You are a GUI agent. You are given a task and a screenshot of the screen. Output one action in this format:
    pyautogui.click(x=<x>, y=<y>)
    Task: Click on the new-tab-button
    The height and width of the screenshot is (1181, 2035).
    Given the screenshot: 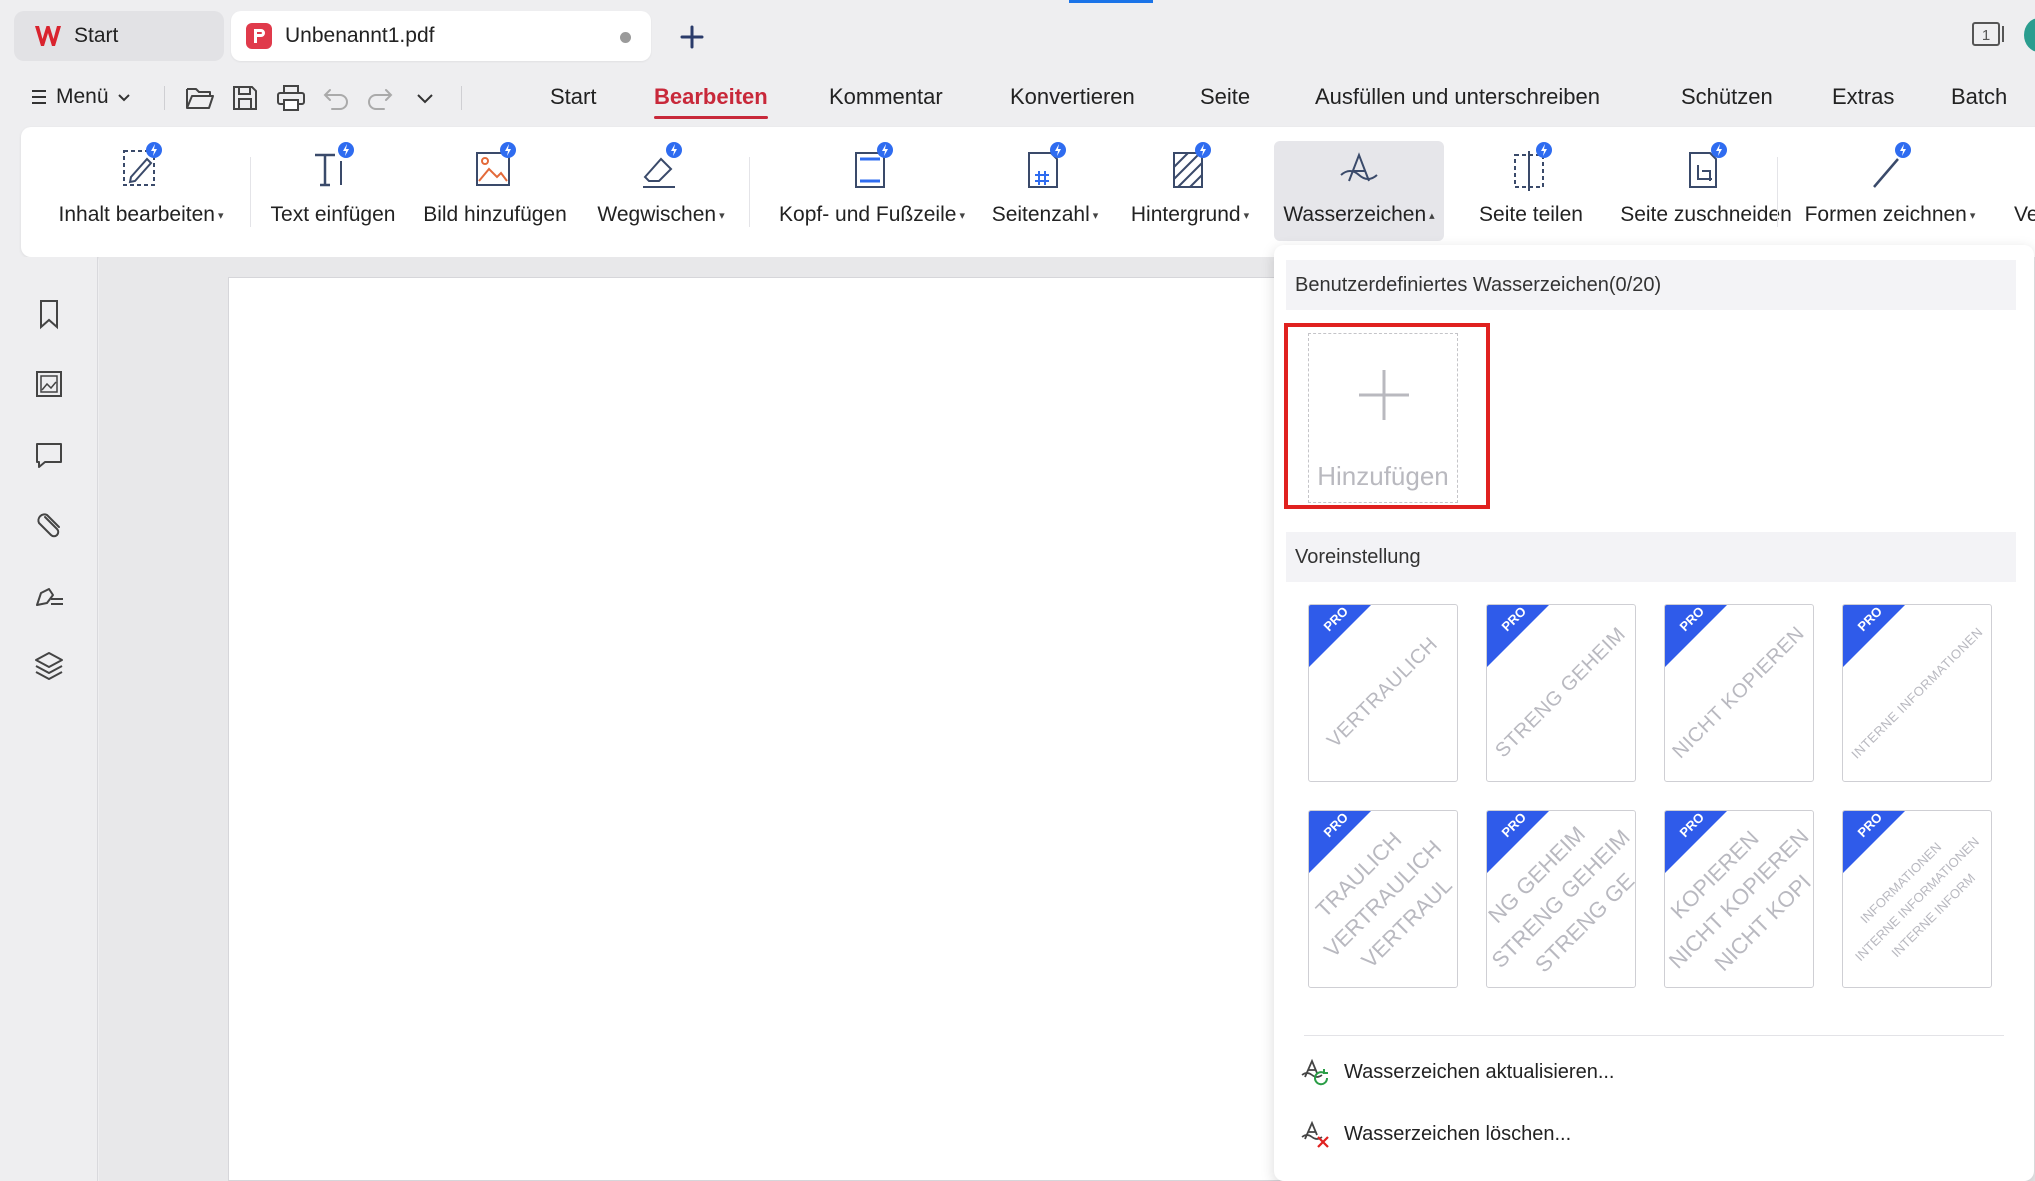 What is the action you would take?
    pyautogui.click(x=692, y=37)
    